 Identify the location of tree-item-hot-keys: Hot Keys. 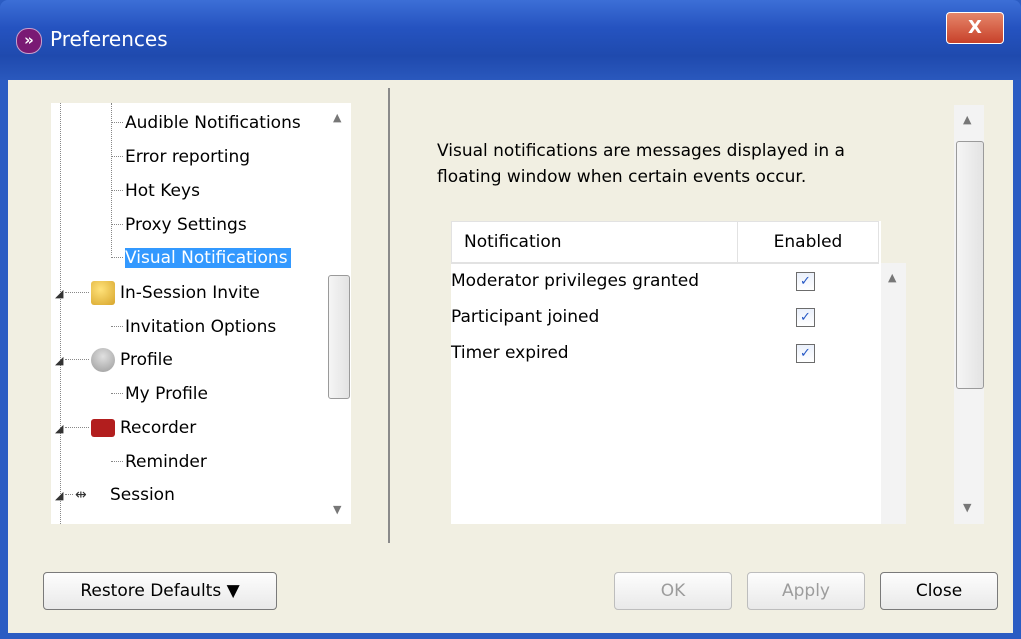
(155, 191).